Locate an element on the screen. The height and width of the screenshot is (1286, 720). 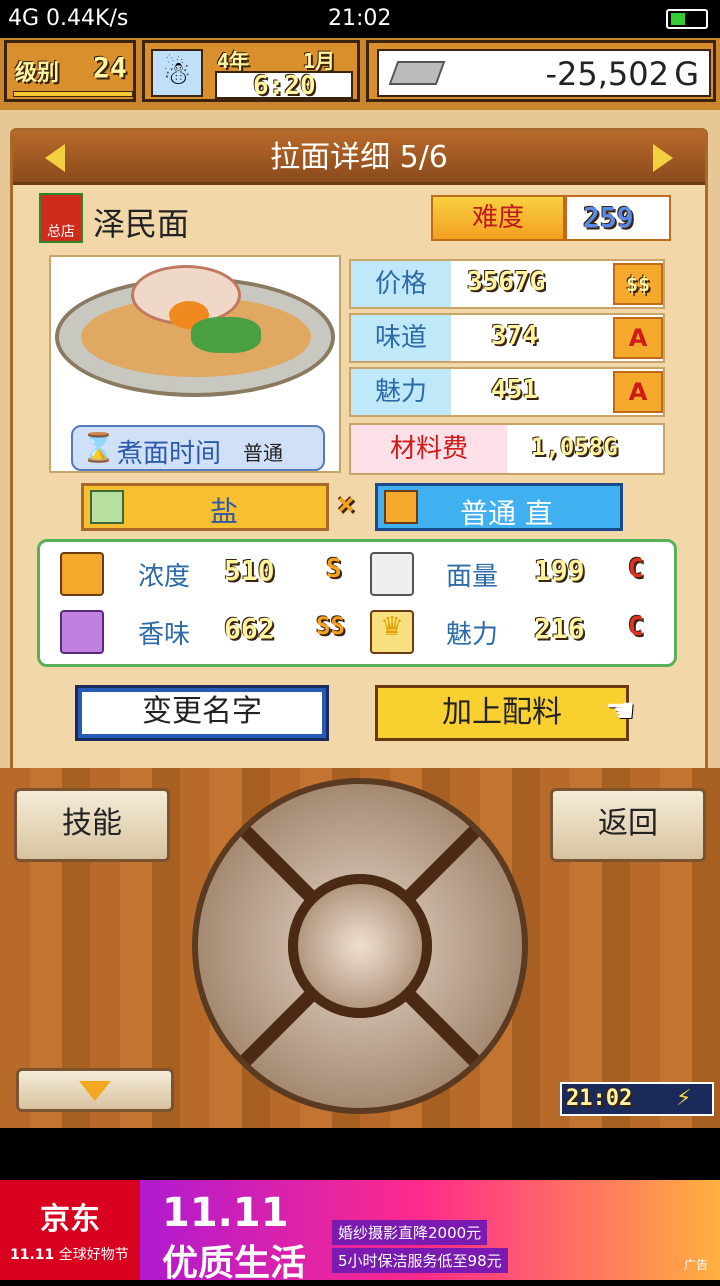
ad-tag: 广告 is located at coordinates (696, 1265).